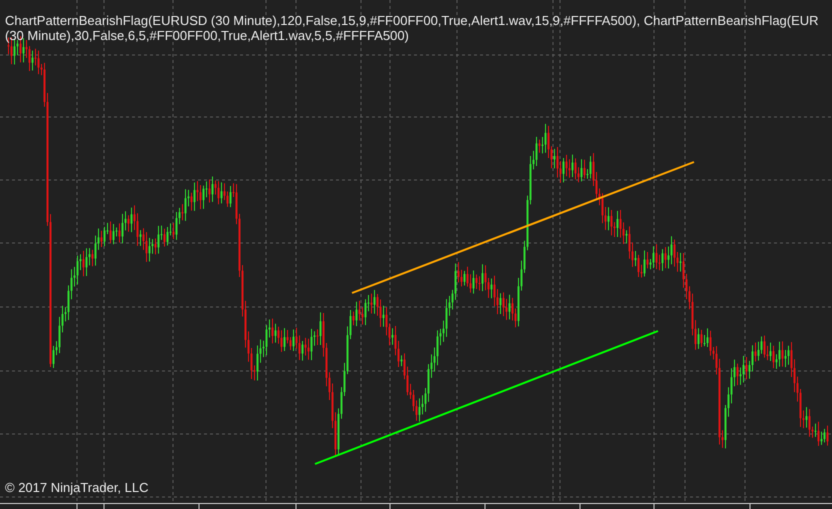 This screenshot has width=832, height=509. I want to click on indicator-label: ChartPatternBearishFlag(EURUSD (30 Minute),120,False,15,9,#FF00FF00,True,Alert1.wav,15,9,#FFFFA500), ChartPatternBearishFlag(EUR (30 Minute),30,False,6,5,#FF00FF00,True,Alert1.wav,5,5,#FFFFA500), so click(412, 28).